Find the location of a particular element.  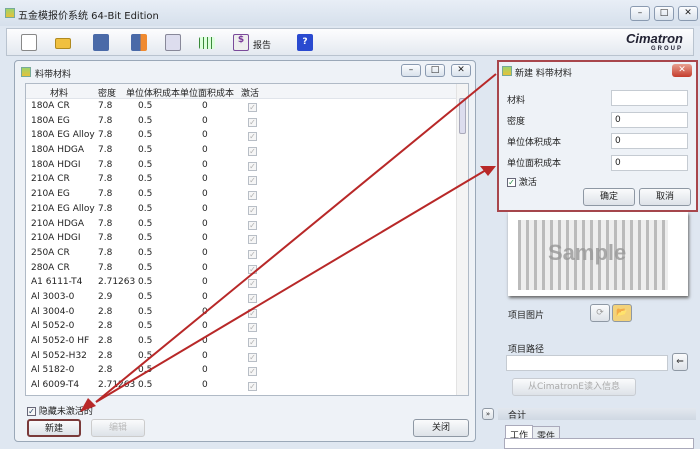

area-cost-input: 0 is located at coordinates (649, 163).